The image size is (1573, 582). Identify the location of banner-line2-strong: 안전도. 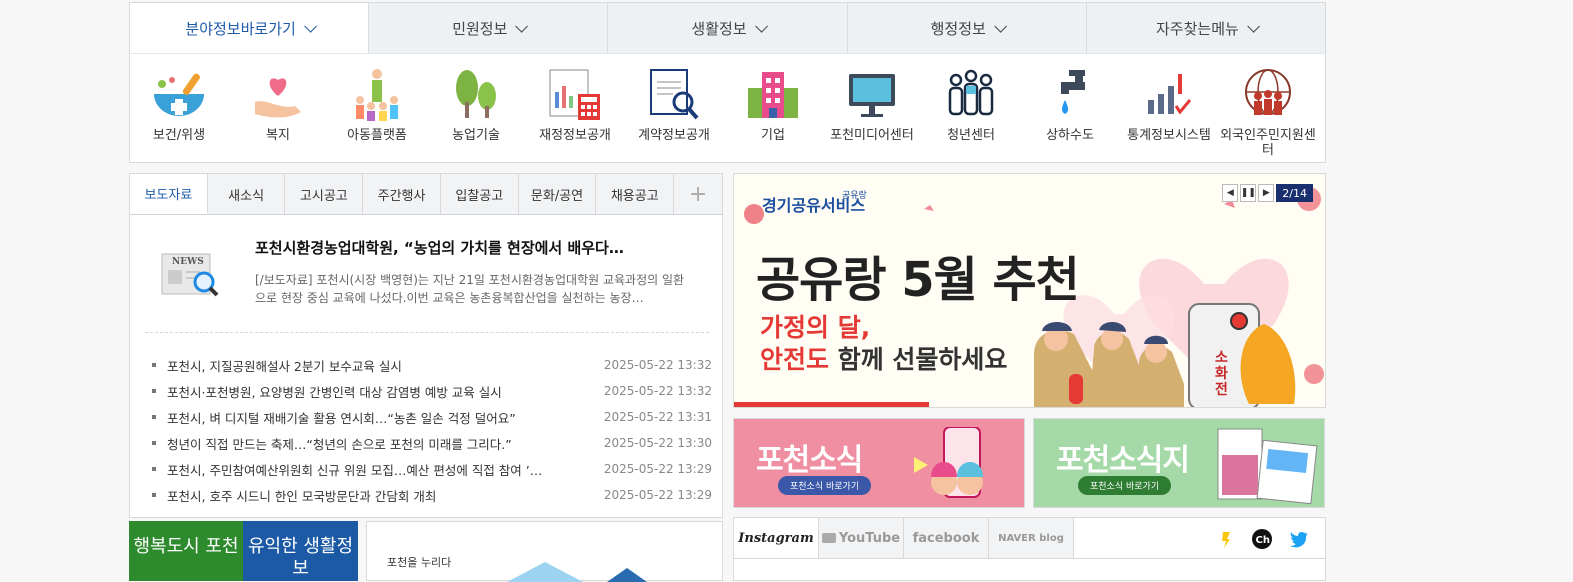
(795, 359).